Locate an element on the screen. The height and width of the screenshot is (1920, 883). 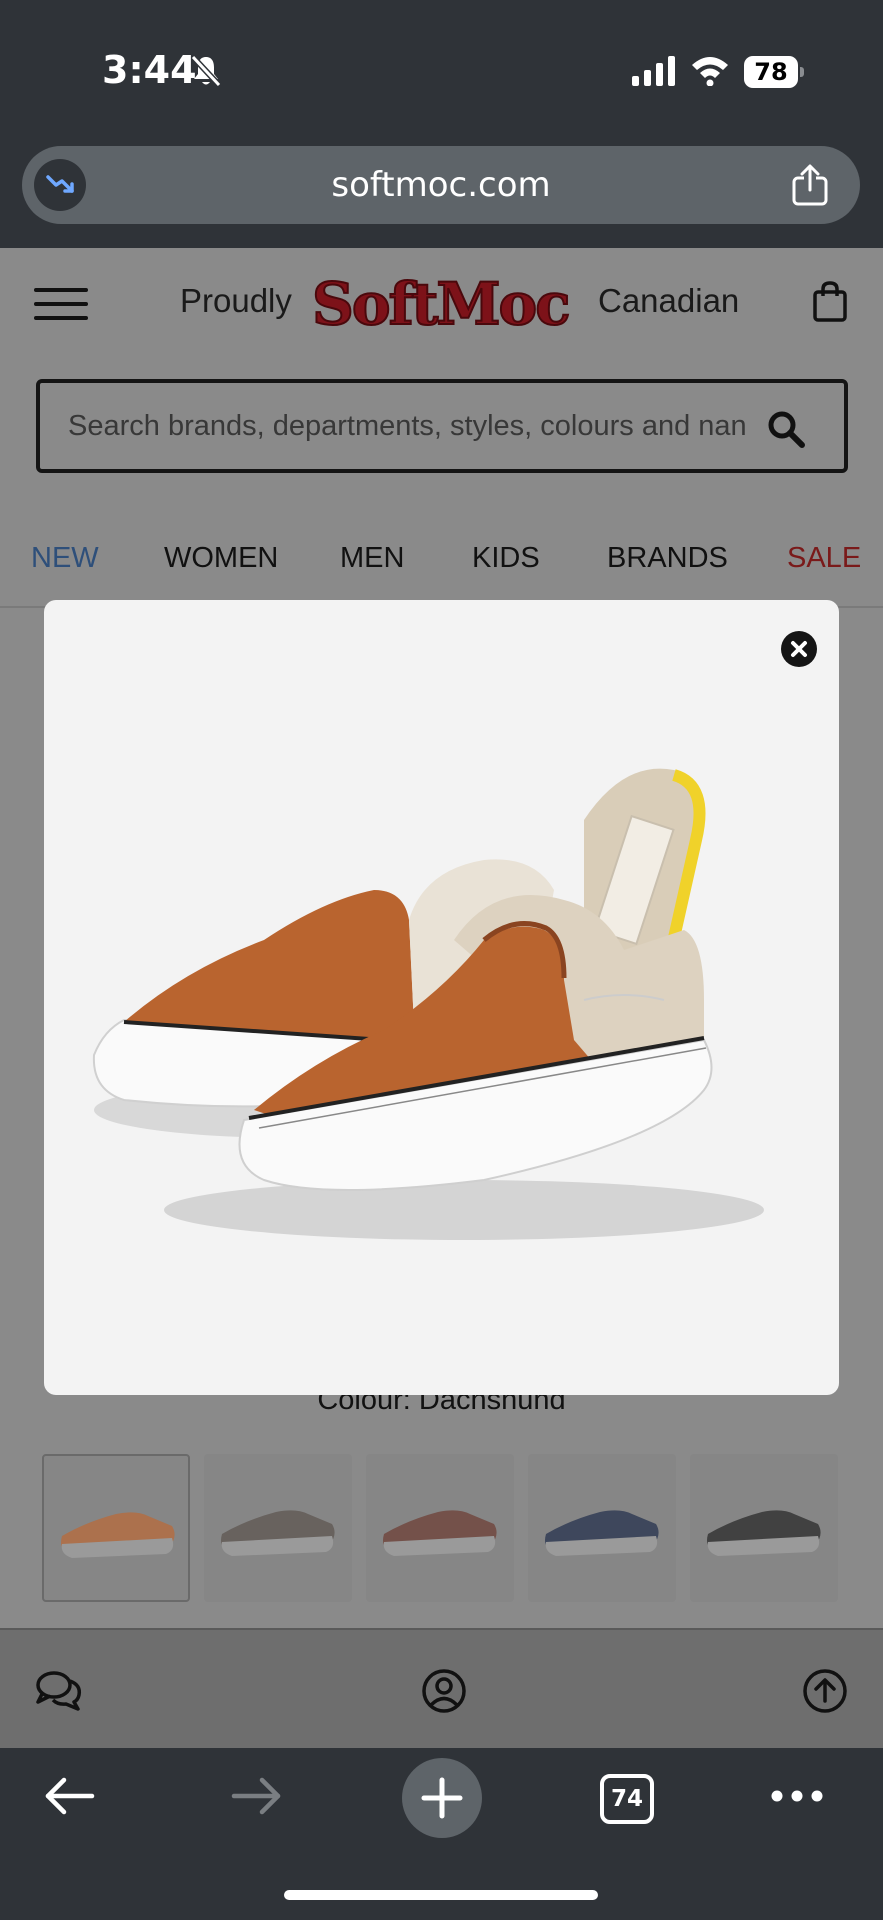
thumbnail-dachshund is located at coordinates (116, 1528).